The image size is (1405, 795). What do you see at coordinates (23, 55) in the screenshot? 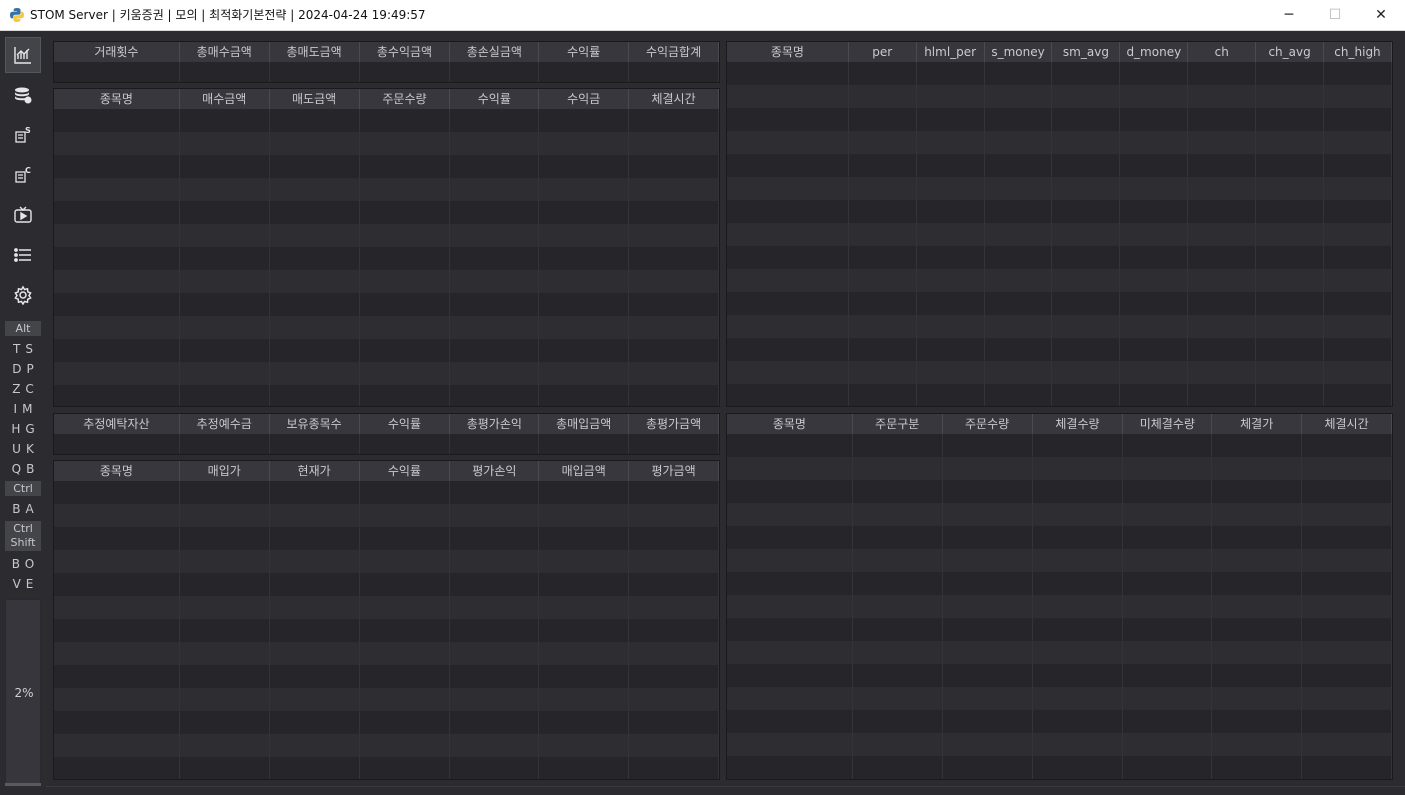
I see `chart-window-button` at bounding box center [23, 55].